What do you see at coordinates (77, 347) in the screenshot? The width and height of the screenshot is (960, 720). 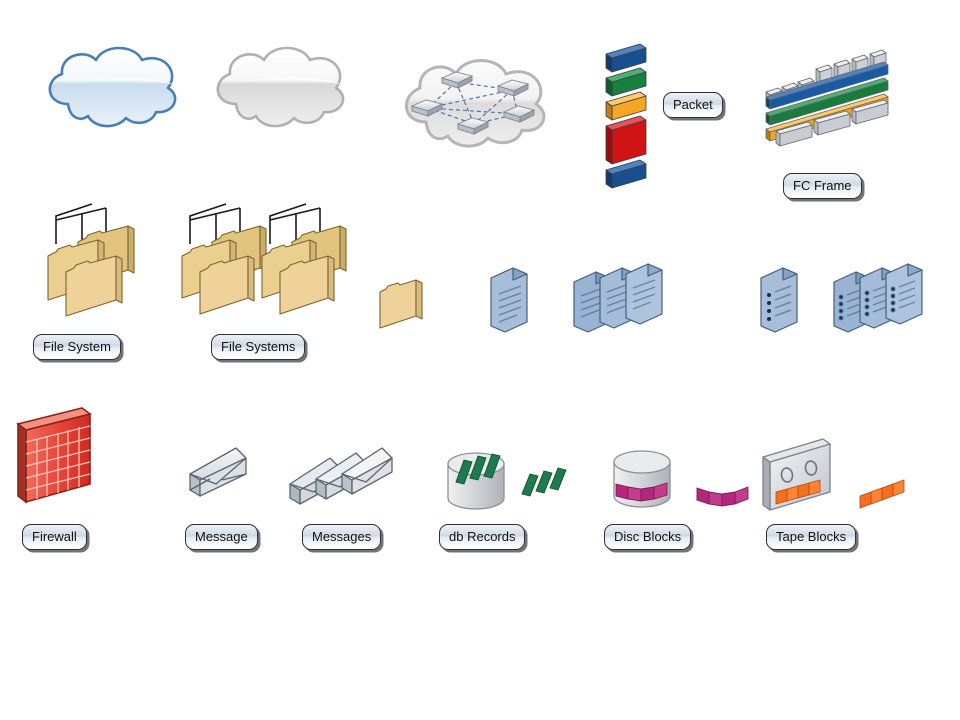 I see `file-system-label: File System` at bounding box center [77, 347].